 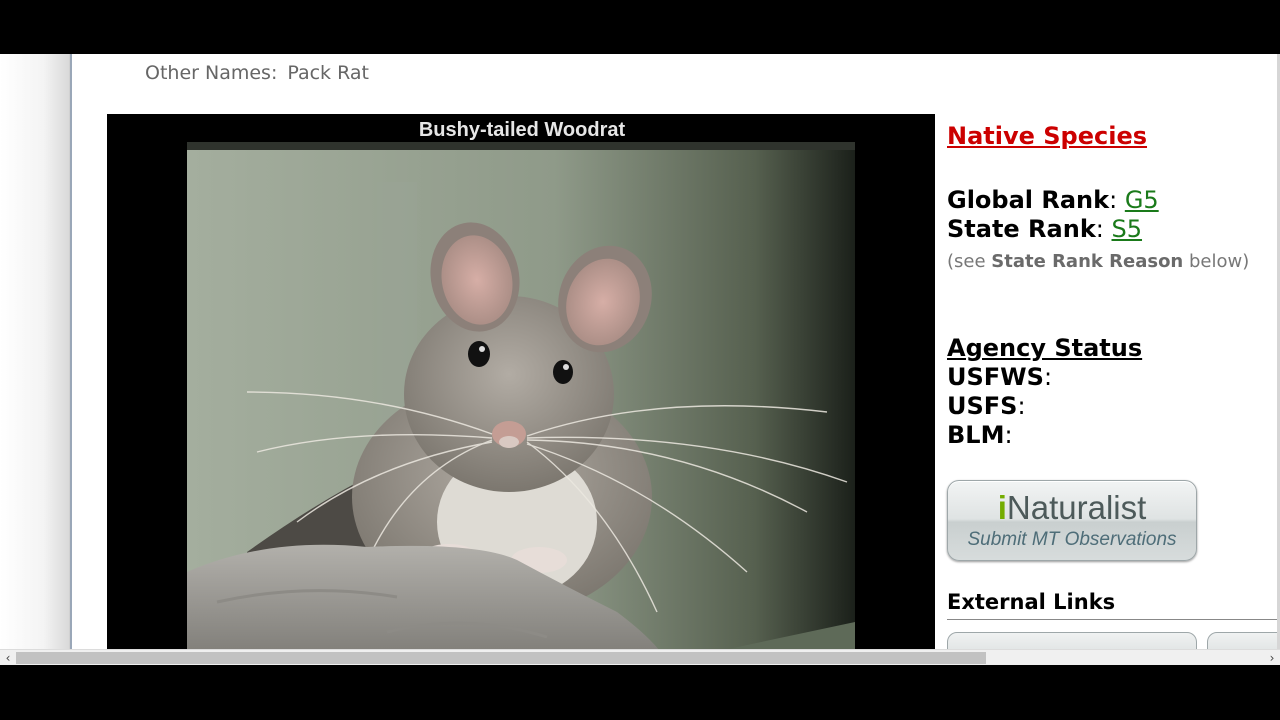 What do you see at coordinates (1047, 136) in the screenshot?
I see `native-species-link: Native Species` at bounding box center [1047, 136].